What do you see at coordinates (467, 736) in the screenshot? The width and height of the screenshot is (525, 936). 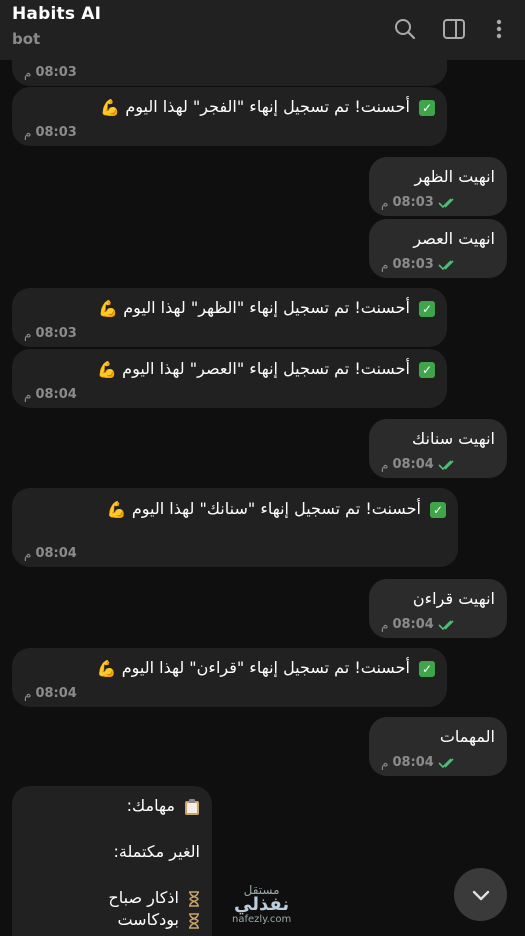 I see `message-text: المهمات` at bounding box center [467, 736].